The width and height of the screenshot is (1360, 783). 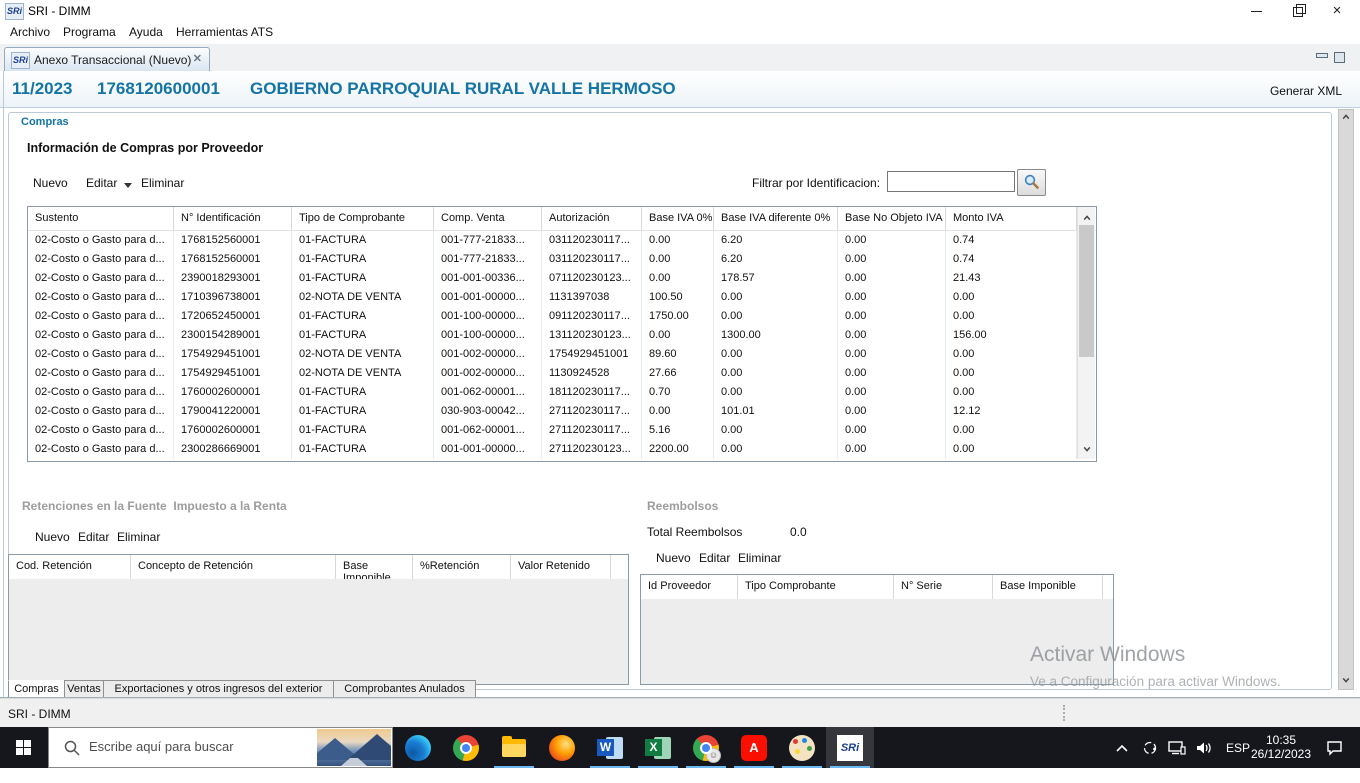 What do you see at coordinates (754, 747) in the screenshot?
I see `taskbar-acrobat: A` at bounding box center [754, 747].